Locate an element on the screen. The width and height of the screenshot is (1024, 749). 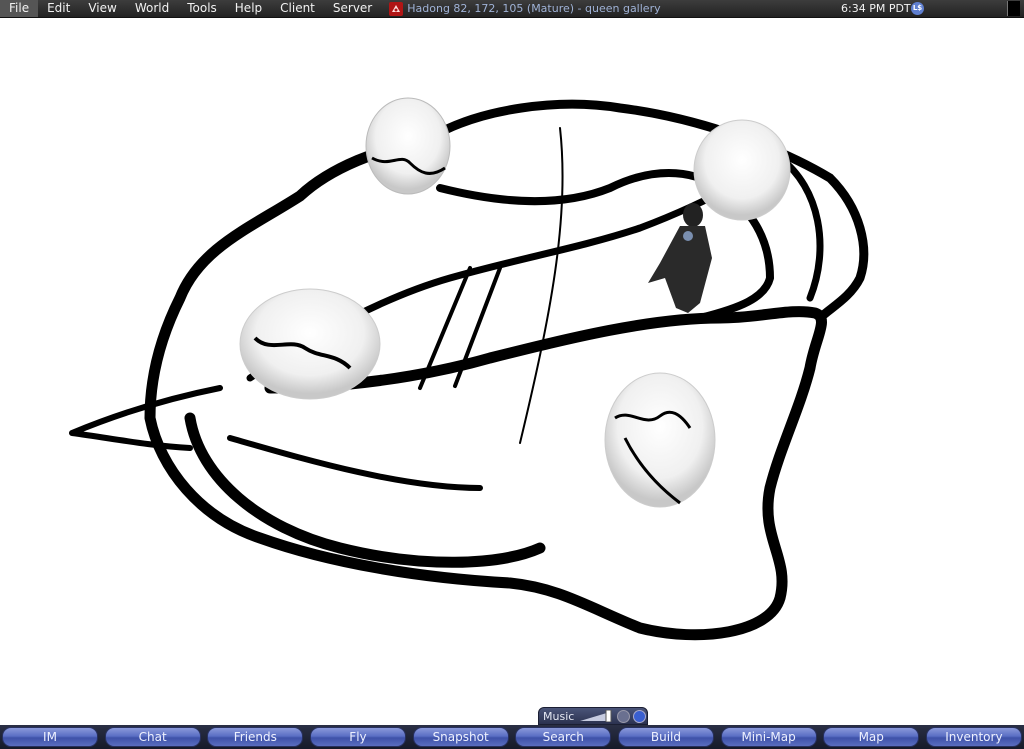
menubar-end-block is located at coordinates (1013, 8).